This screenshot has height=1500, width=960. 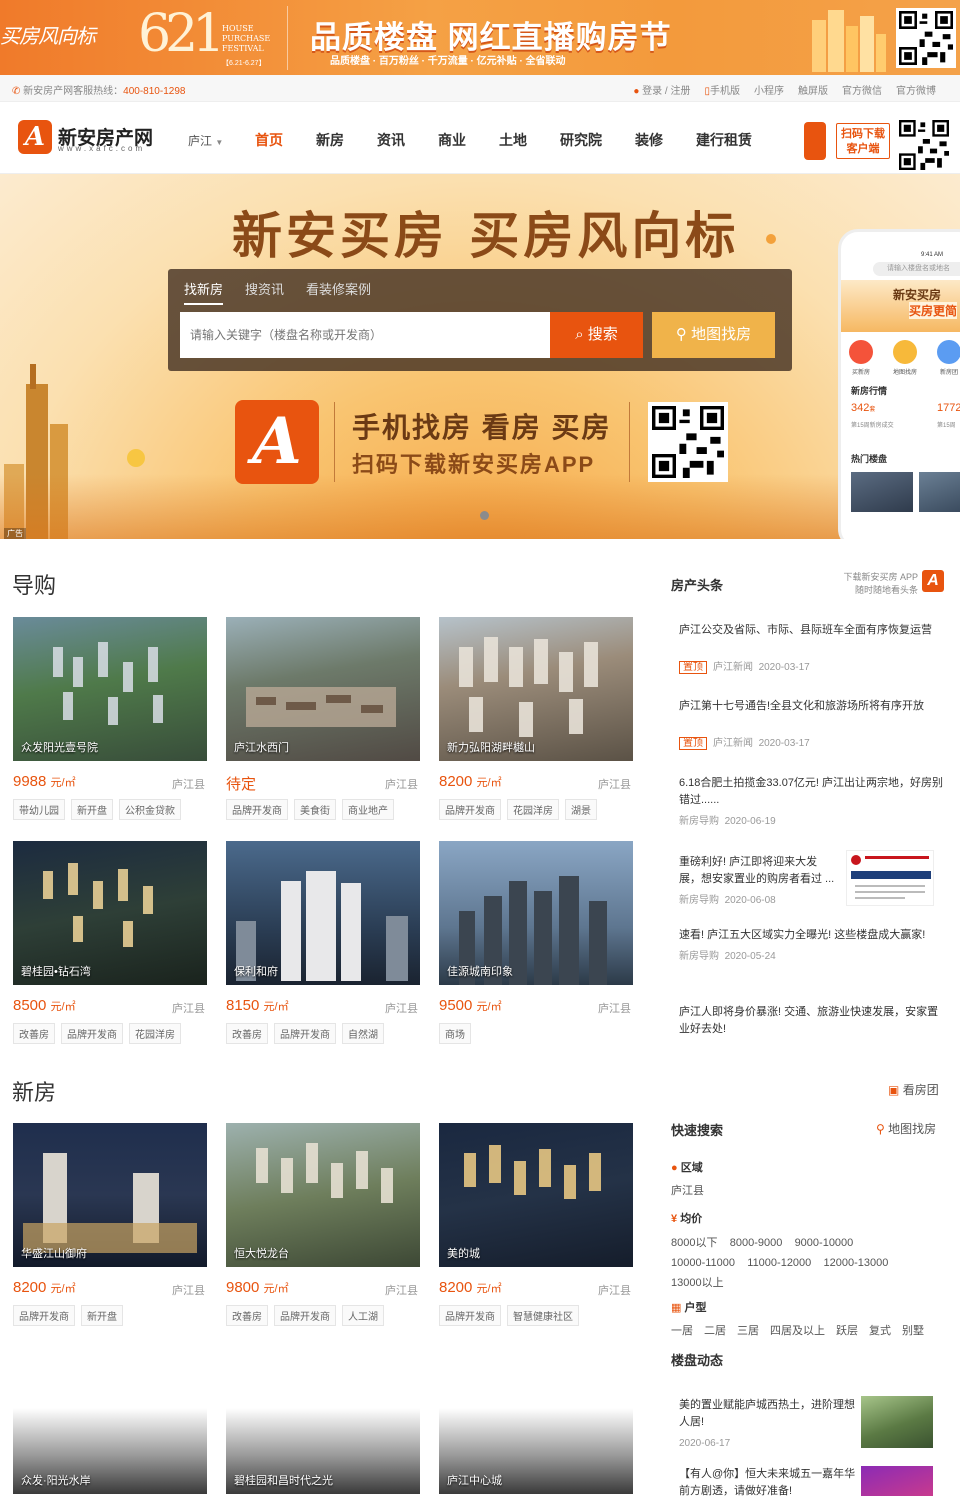 What do you see at coordinates (513, 140) in the screenshot?
I see `nav-land: 土地` at bounding box center [513, 140].